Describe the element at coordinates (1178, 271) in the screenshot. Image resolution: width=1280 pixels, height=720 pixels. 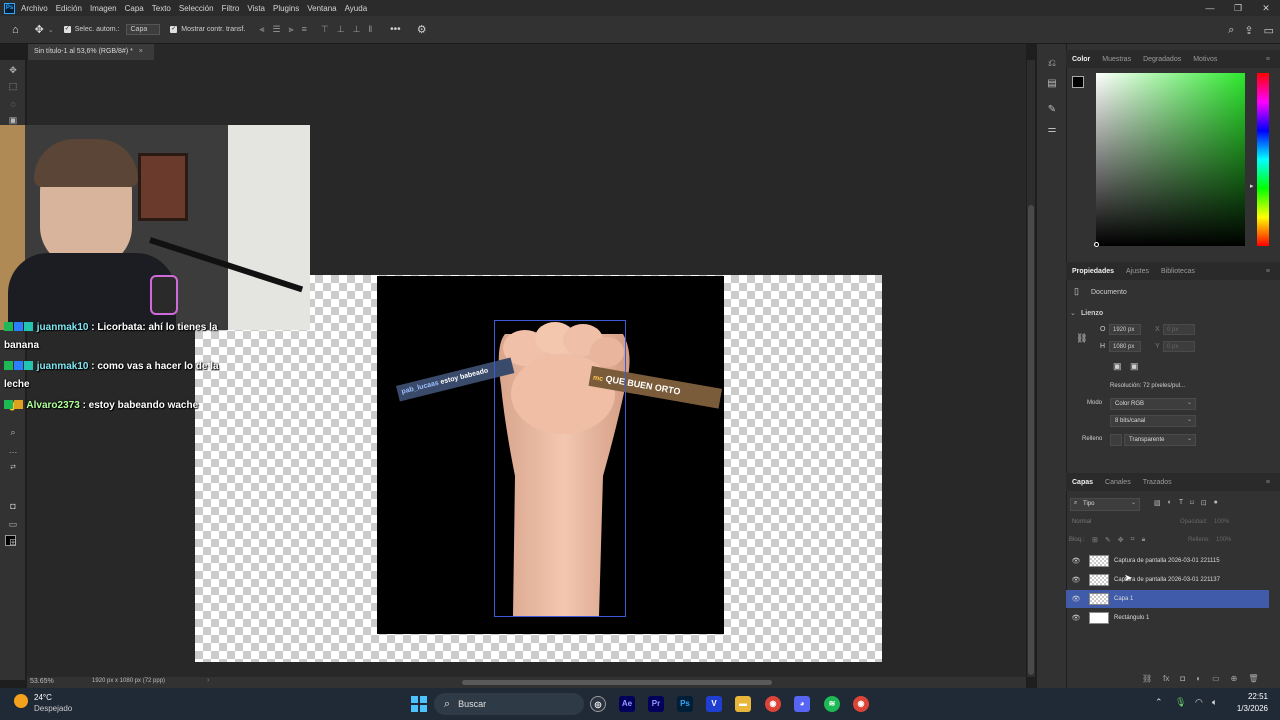
I see `tab-bibliotecas: Bibliotecas` at that location.